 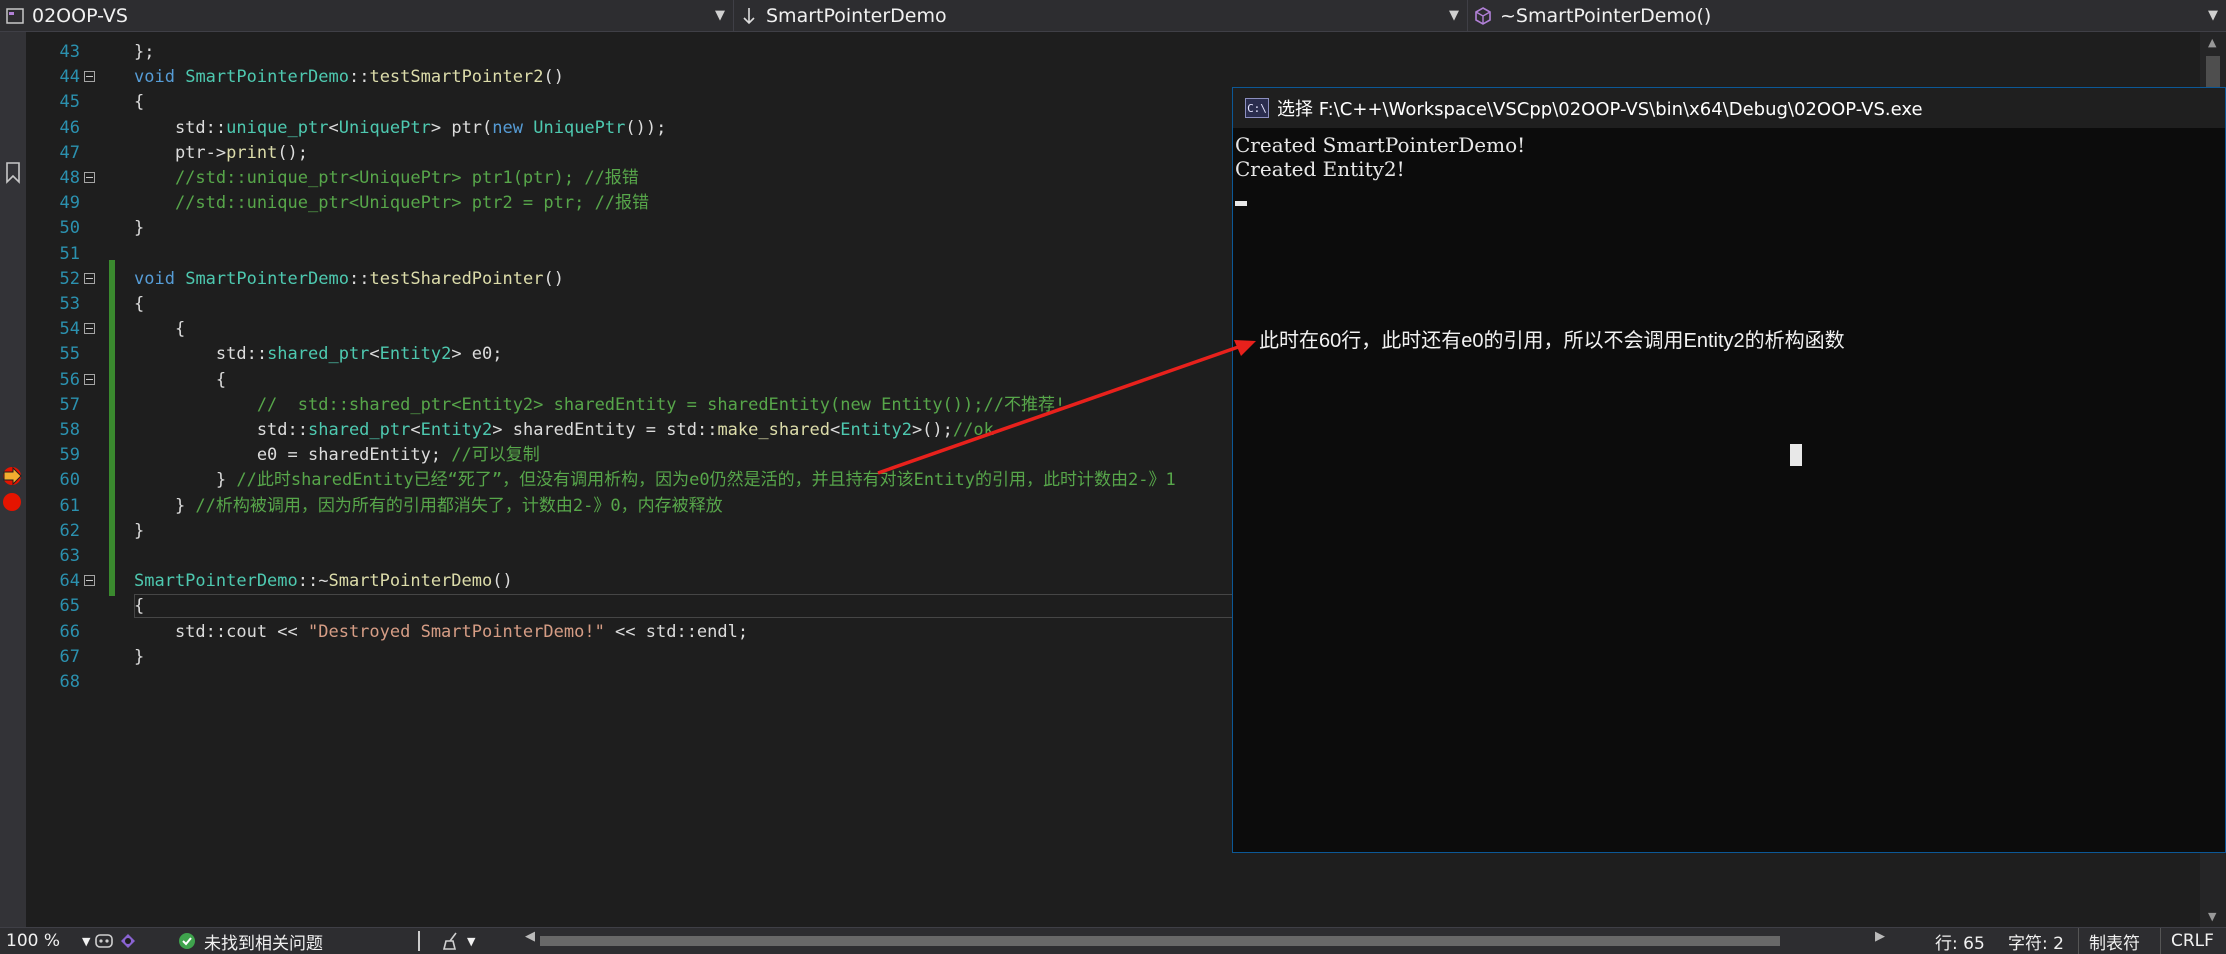 What do you see at coordinates (48, 941) in the screenshot?
I see `zoom-level: 100 % ▼` at bounding box center [48, 941].